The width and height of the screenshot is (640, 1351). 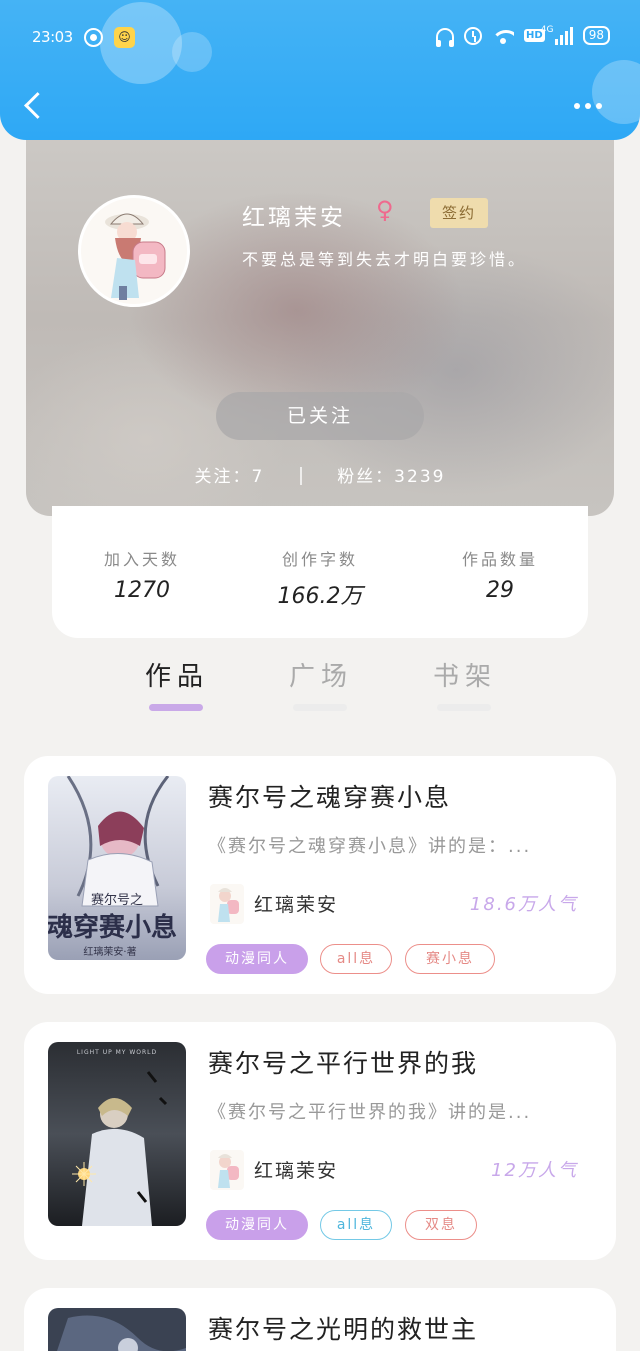 I want to click on stat-join-days: 加入天数 1270, so click(x=142, y=574).